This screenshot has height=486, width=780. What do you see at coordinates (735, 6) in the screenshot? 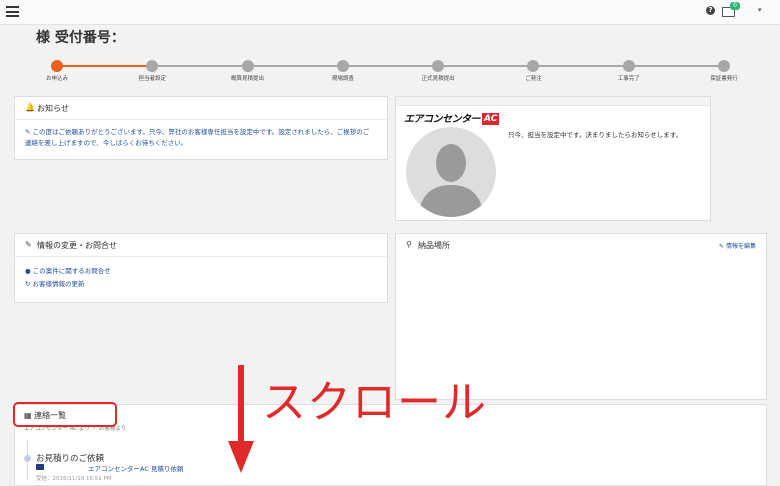
I see `mail-count-badge: 0` at bounding box center [735, 6].